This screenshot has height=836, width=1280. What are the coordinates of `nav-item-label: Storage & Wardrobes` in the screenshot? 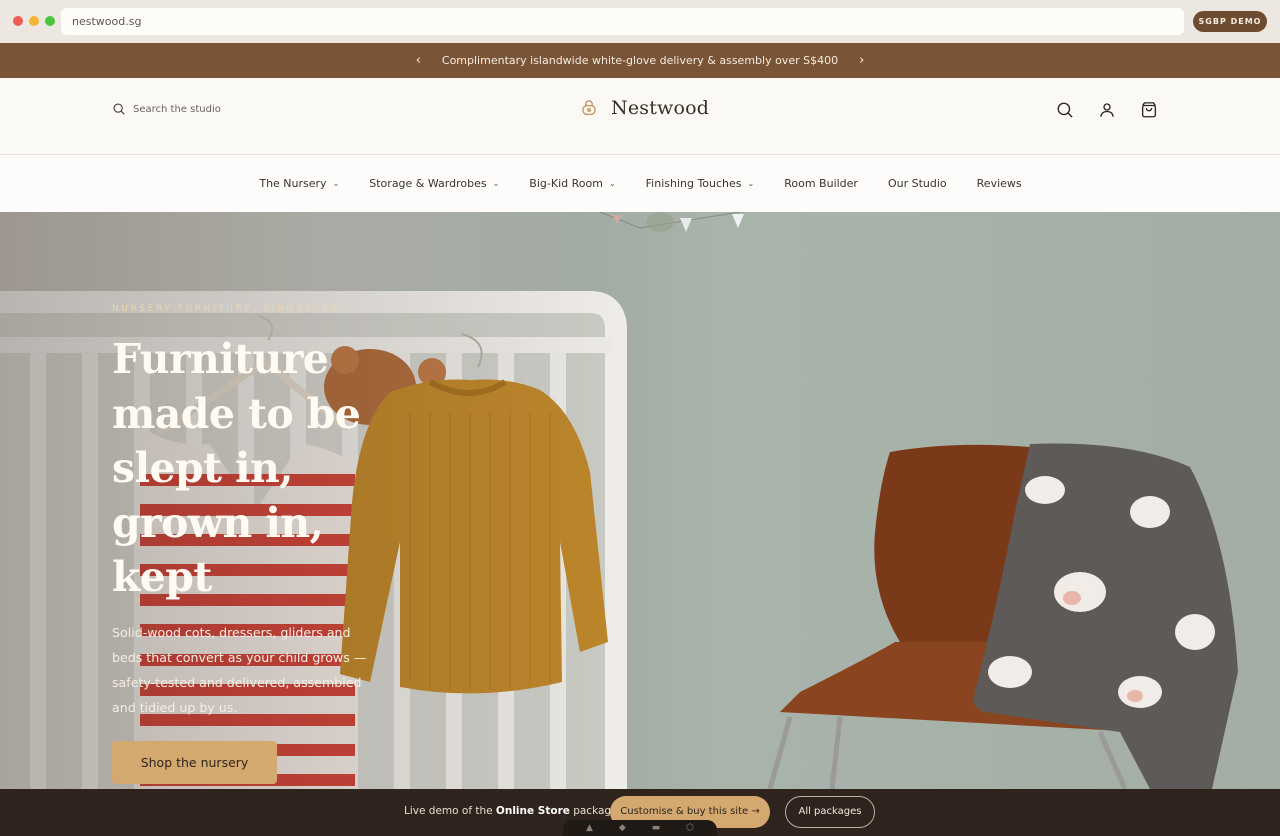 It's located at (428, 183).